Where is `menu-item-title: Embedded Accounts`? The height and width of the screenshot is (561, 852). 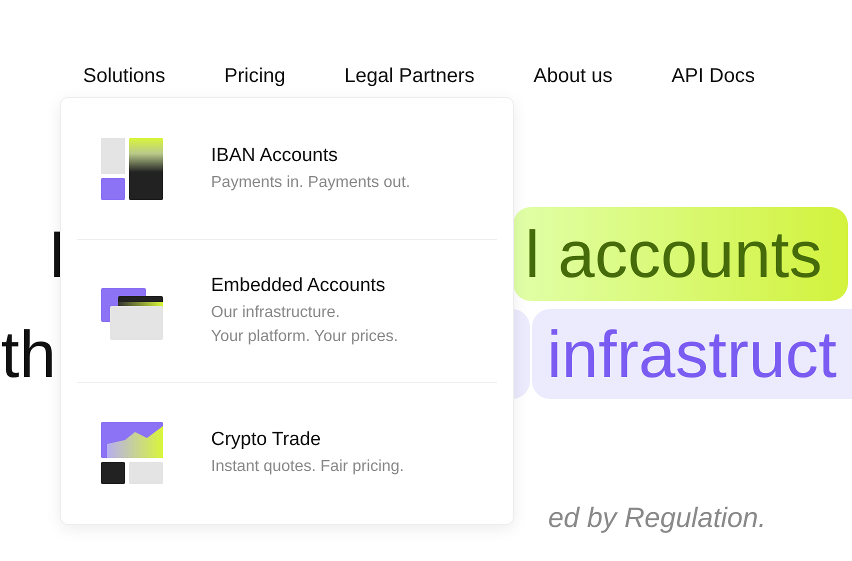 menu-item-title: Embedded Accounts is located at coordinates (298, 286).